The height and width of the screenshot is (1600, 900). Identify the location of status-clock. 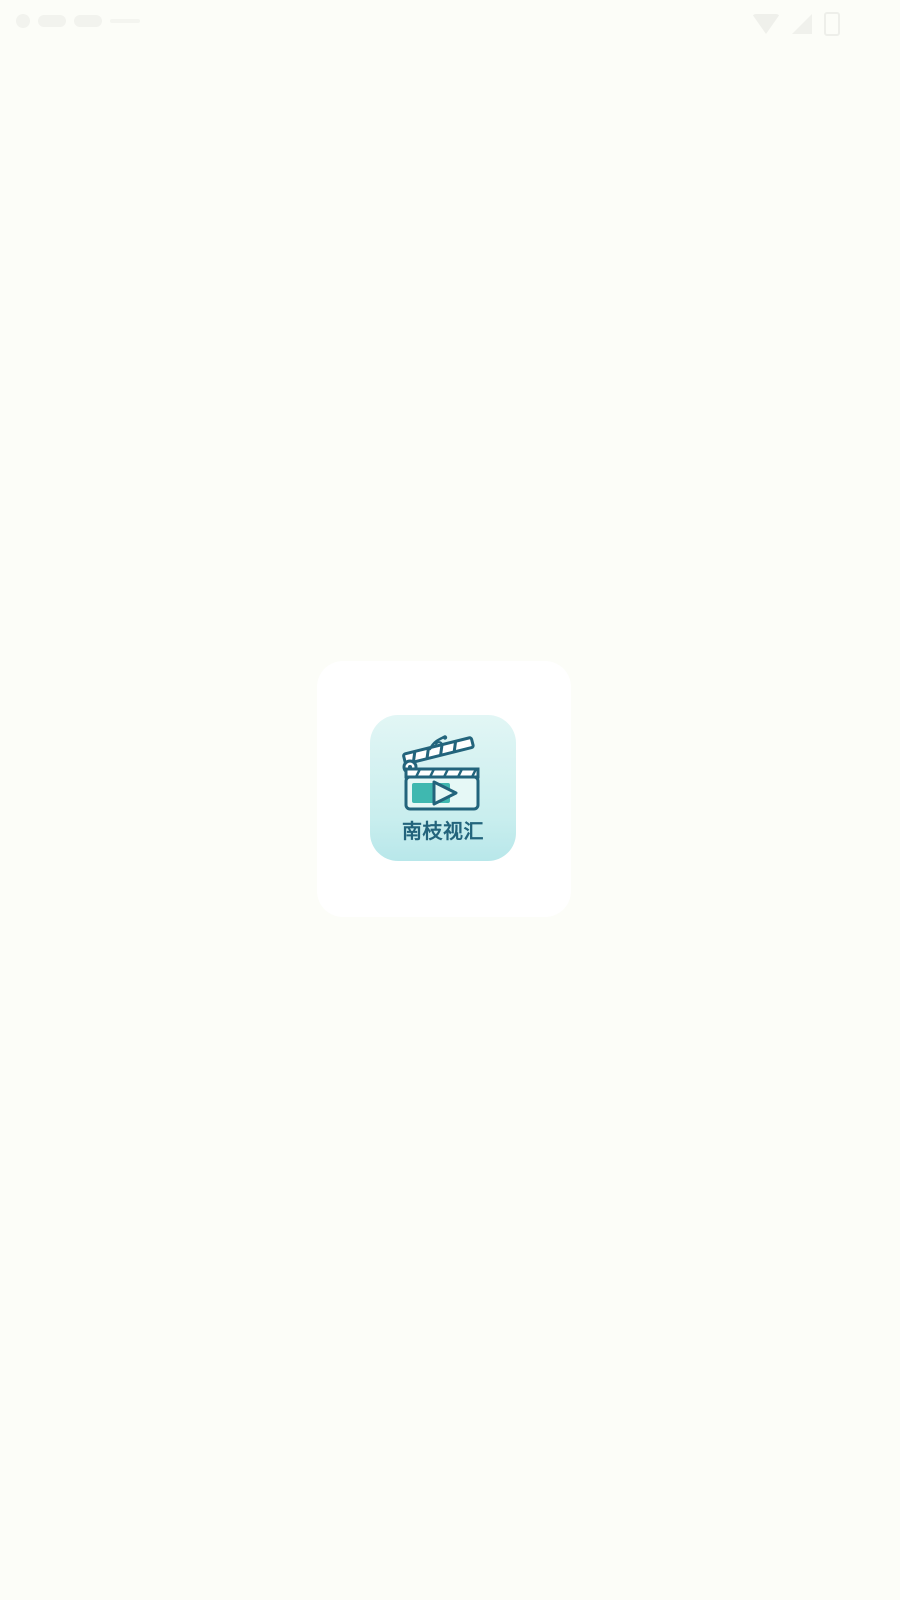
(125, 21).